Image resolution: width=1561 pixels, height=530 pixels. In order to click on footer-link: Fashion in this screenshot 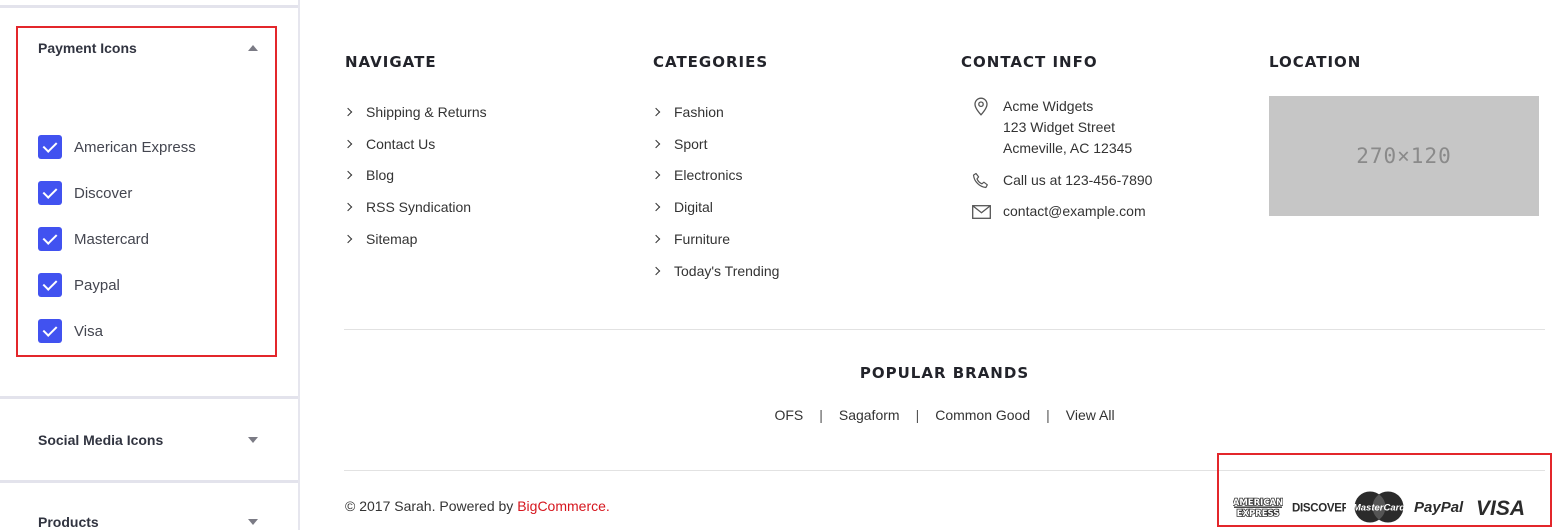, I will do `click(715, 112)`.